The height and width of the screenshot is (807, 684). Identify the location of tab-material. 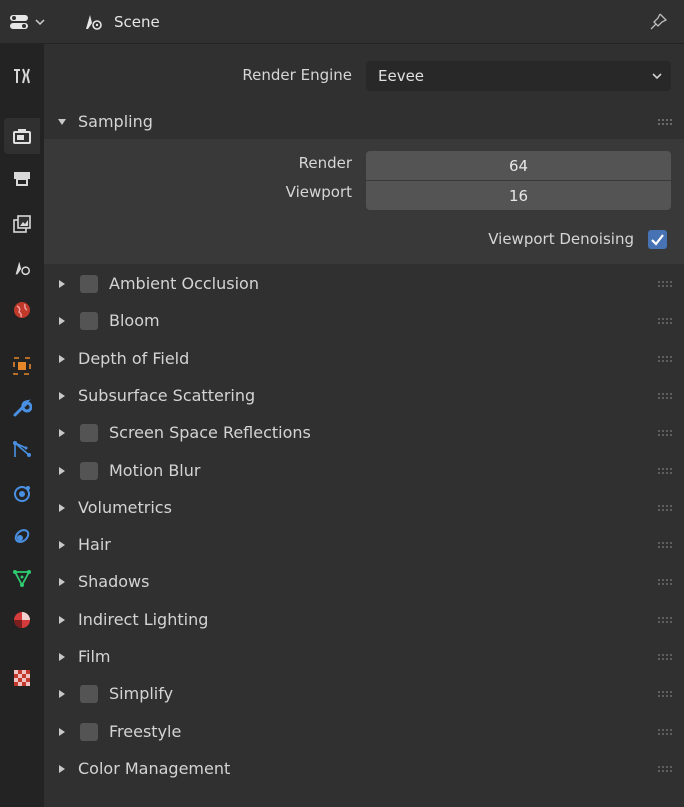
(22, 620).